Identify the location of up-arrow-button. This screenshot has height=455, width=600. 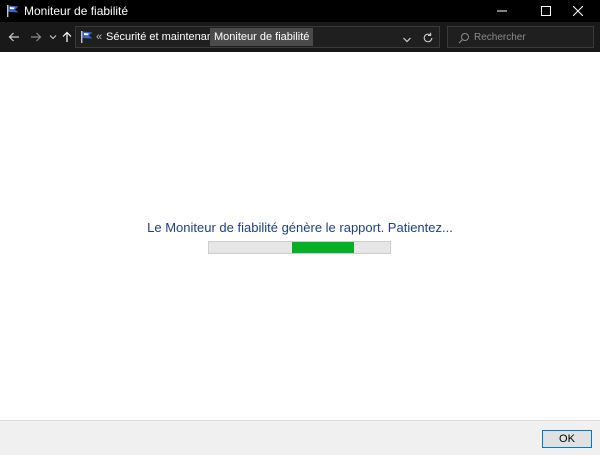
(67, 37).